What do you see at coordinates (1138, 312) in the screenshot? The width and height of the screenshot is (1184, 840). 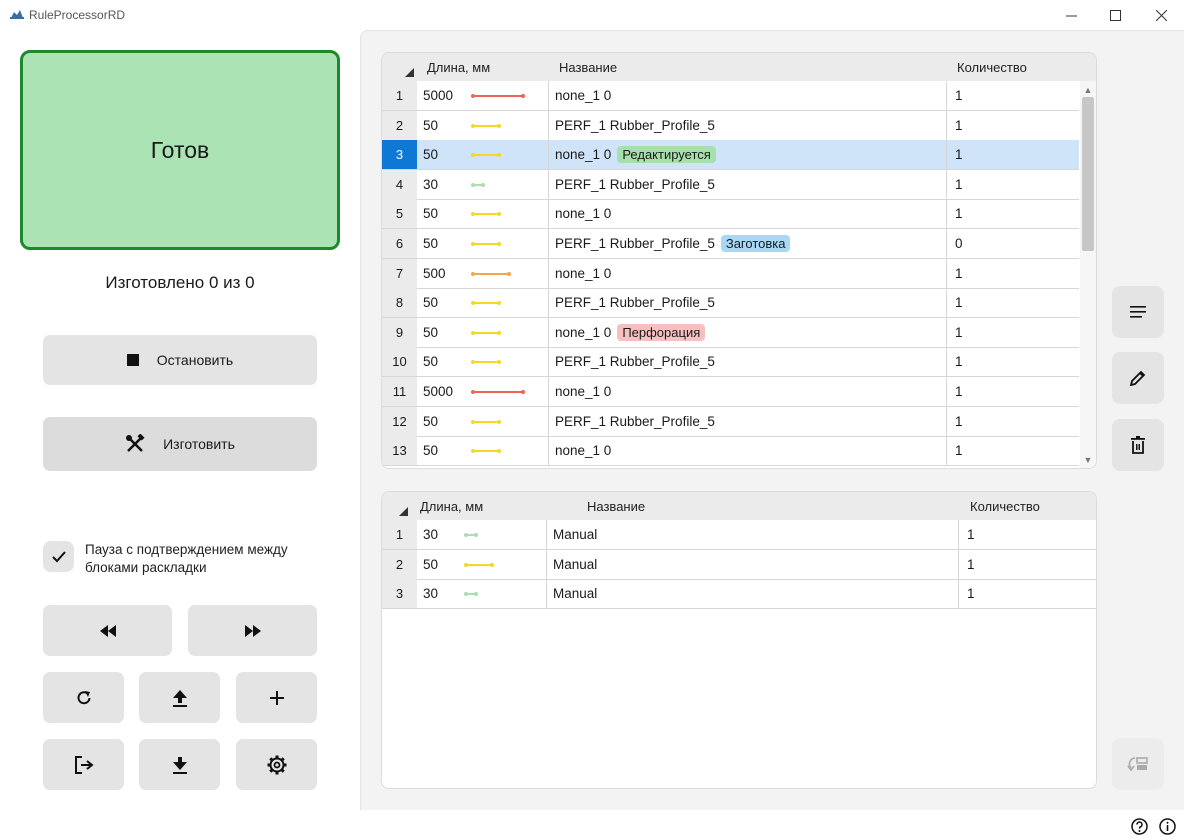 I see `list-button` at bounding box center [1138, 312].